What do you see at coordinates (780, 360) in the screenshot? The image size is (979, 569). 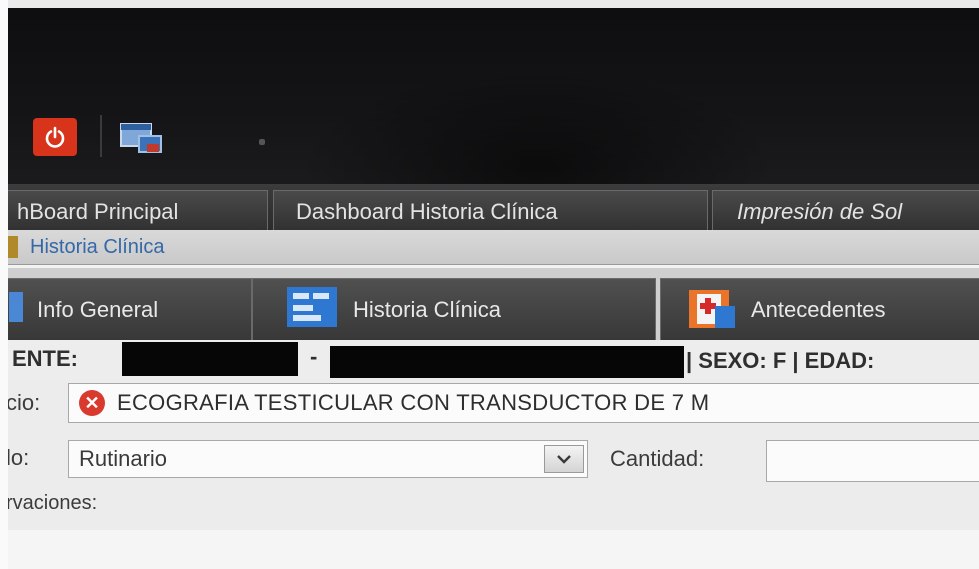 I see `patient-sex-age: | SEXO: F | EDAD:` at bounding box center [780, 360].